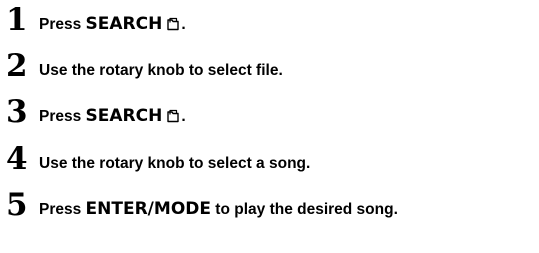  Describe the element at coordinates (148, 209) in the screenshot. I see `key-label-enter-mode: ENTER/MODE` at that location.